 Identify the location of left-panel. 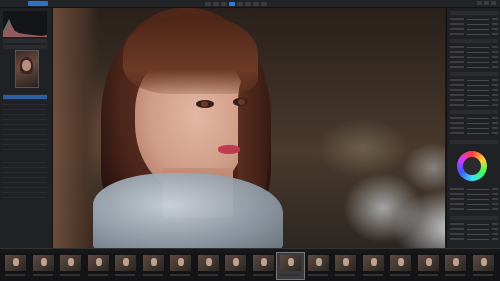
(26, 128).